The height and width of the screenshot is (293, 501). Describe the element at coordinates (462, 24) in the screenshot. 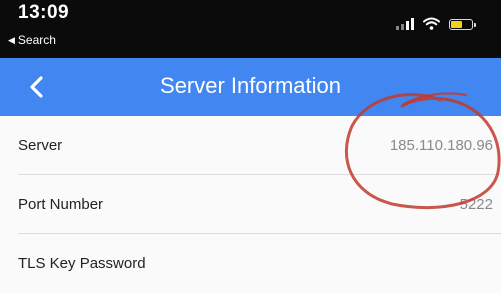

I see `battery-icon` at that location.